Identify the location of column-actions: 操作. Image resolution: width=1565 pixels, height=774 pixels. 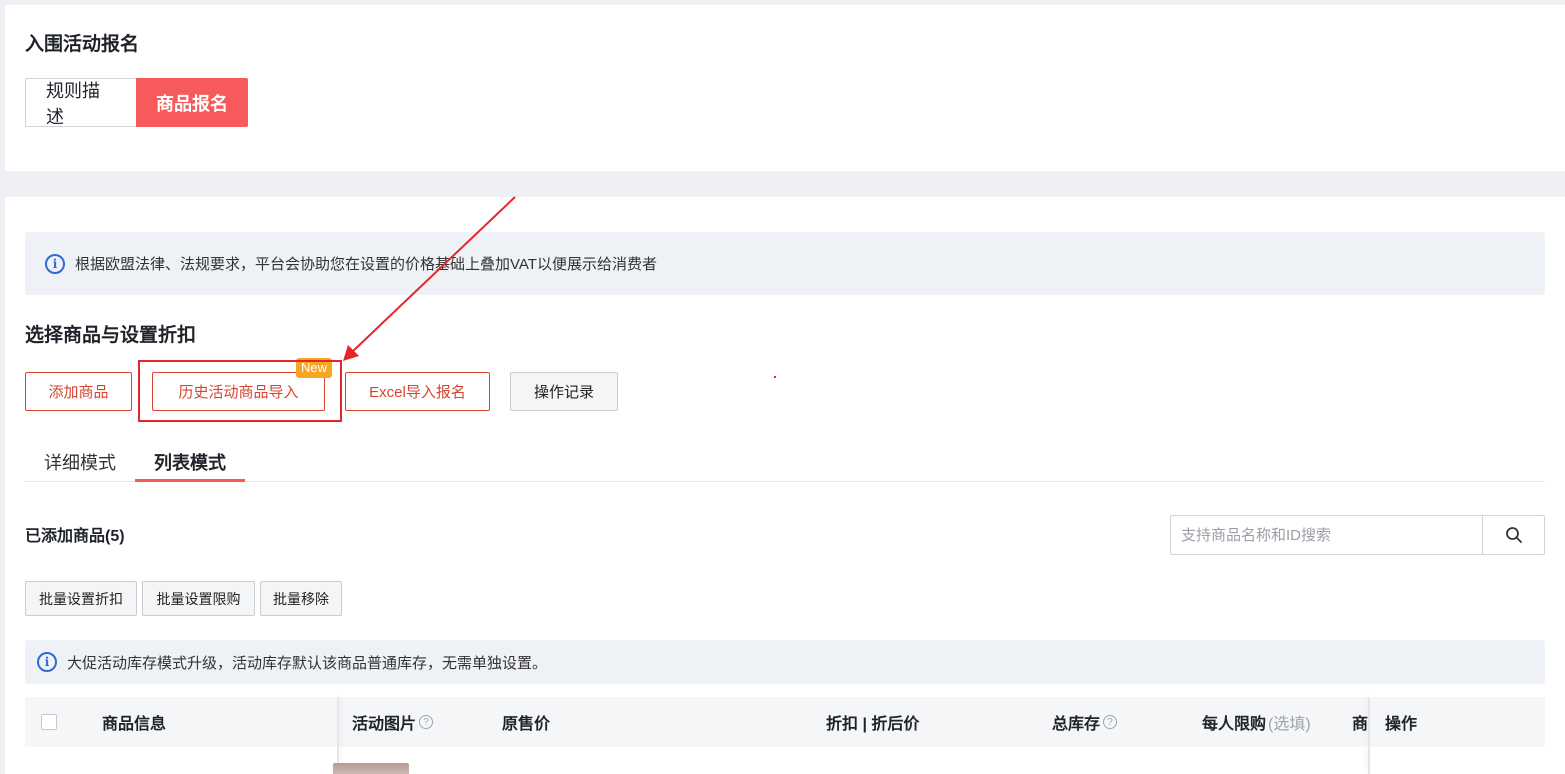
(1401, 724).